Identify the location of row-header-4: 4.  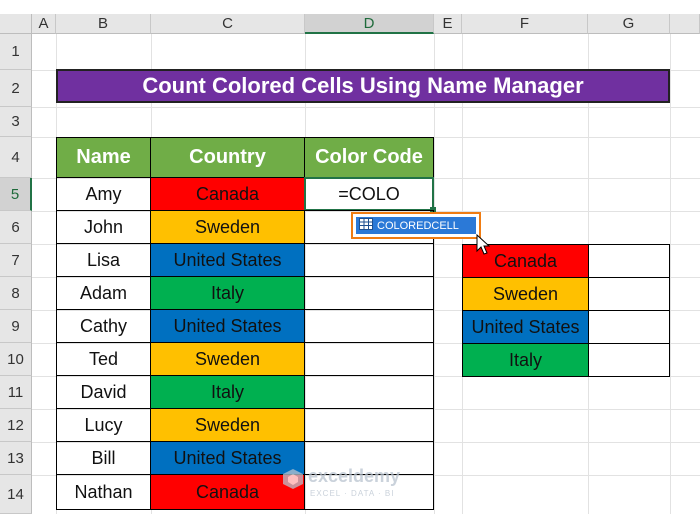
(16, 157).